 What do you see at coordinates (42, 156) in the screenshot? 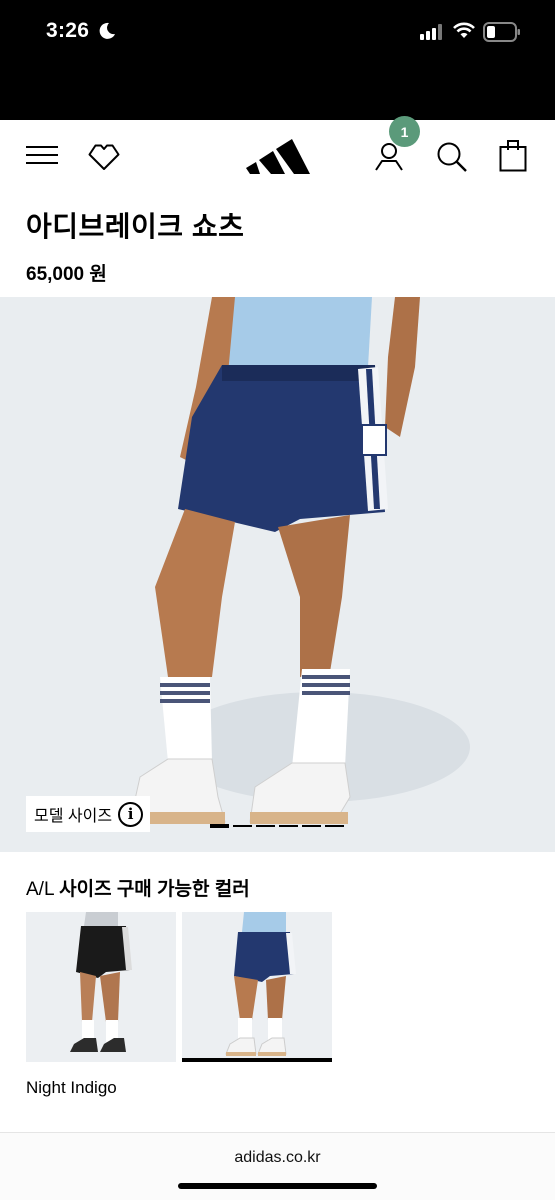
I see `menu-icon` at bounding box center [42, 156].